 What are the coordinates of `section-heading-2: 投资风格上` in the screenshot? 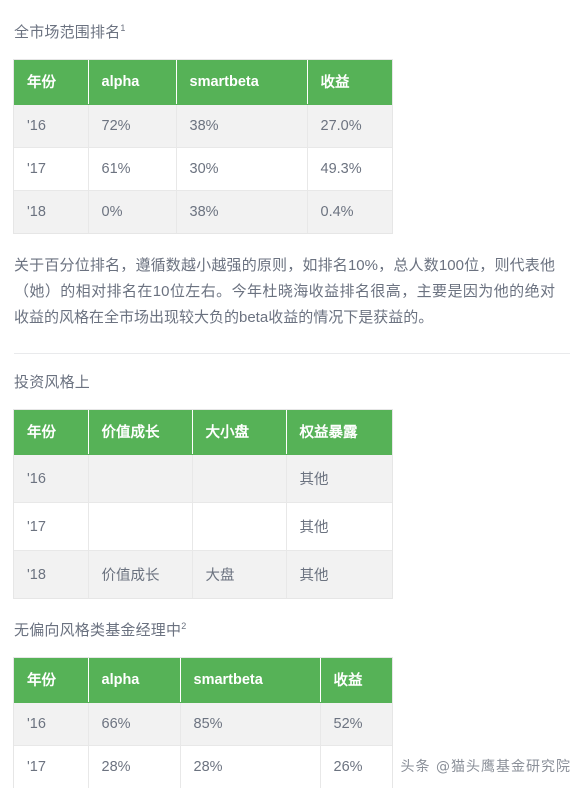 It's located at (292, 383).